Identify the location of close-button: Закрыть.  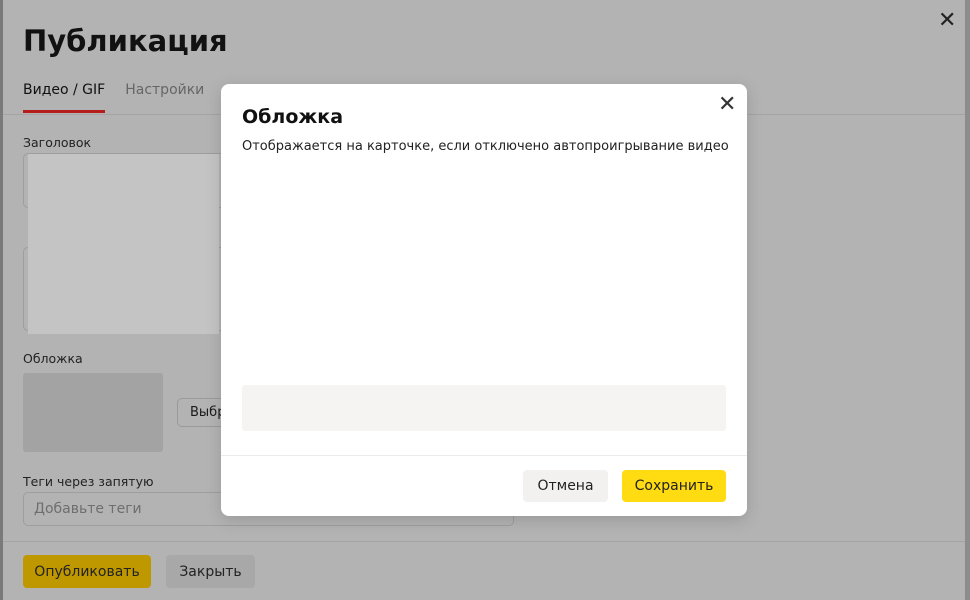
(210, 571).